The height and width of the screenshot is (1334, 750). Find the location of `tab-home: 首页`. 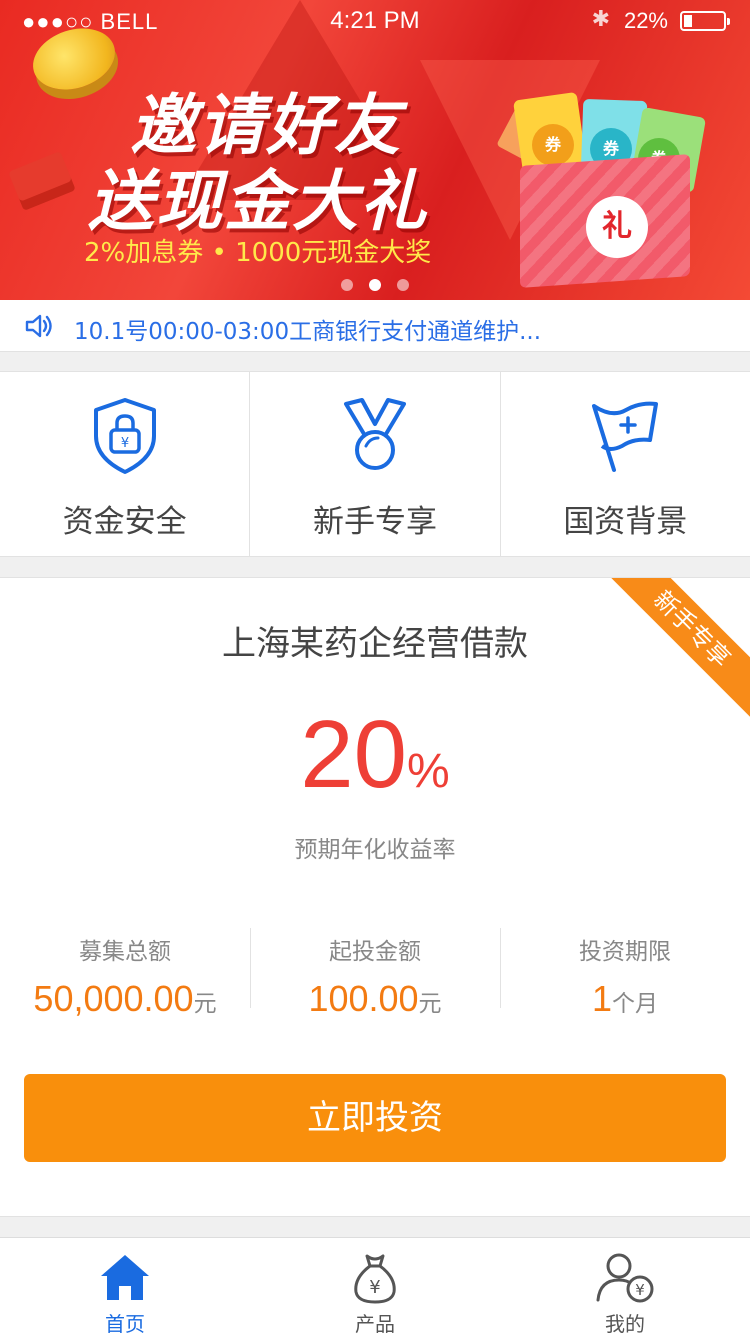

tab-home: 首页 is located at coordinates (125, 1286).